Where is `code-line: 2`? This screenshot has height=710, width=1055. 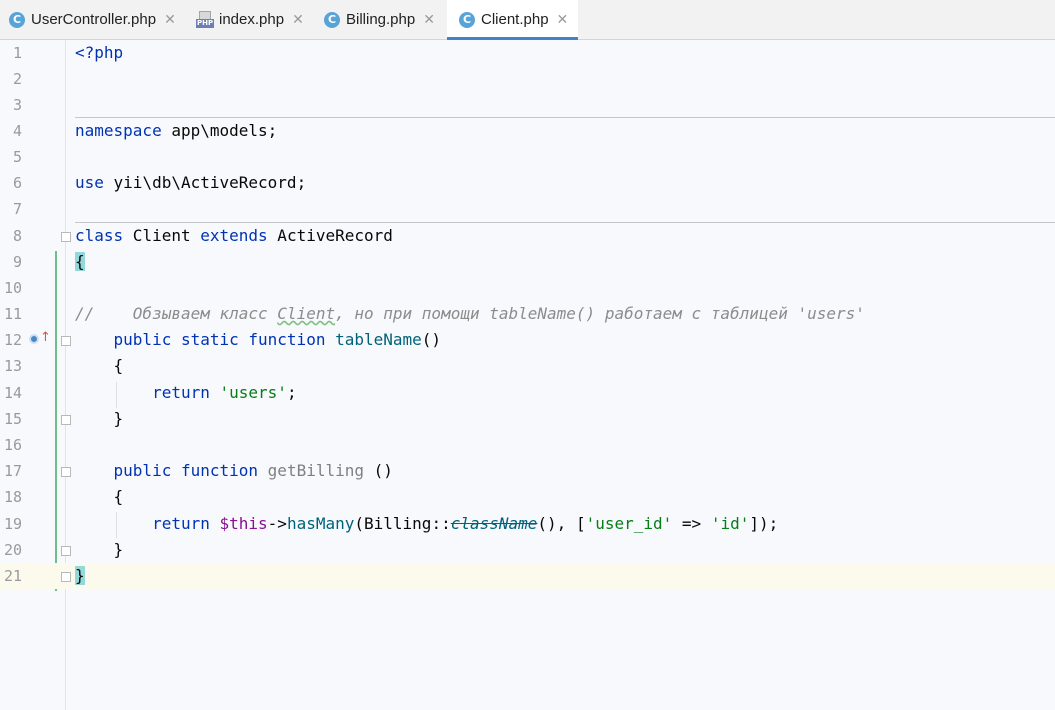 code-line: 2 is located at coordinates (527, 79).